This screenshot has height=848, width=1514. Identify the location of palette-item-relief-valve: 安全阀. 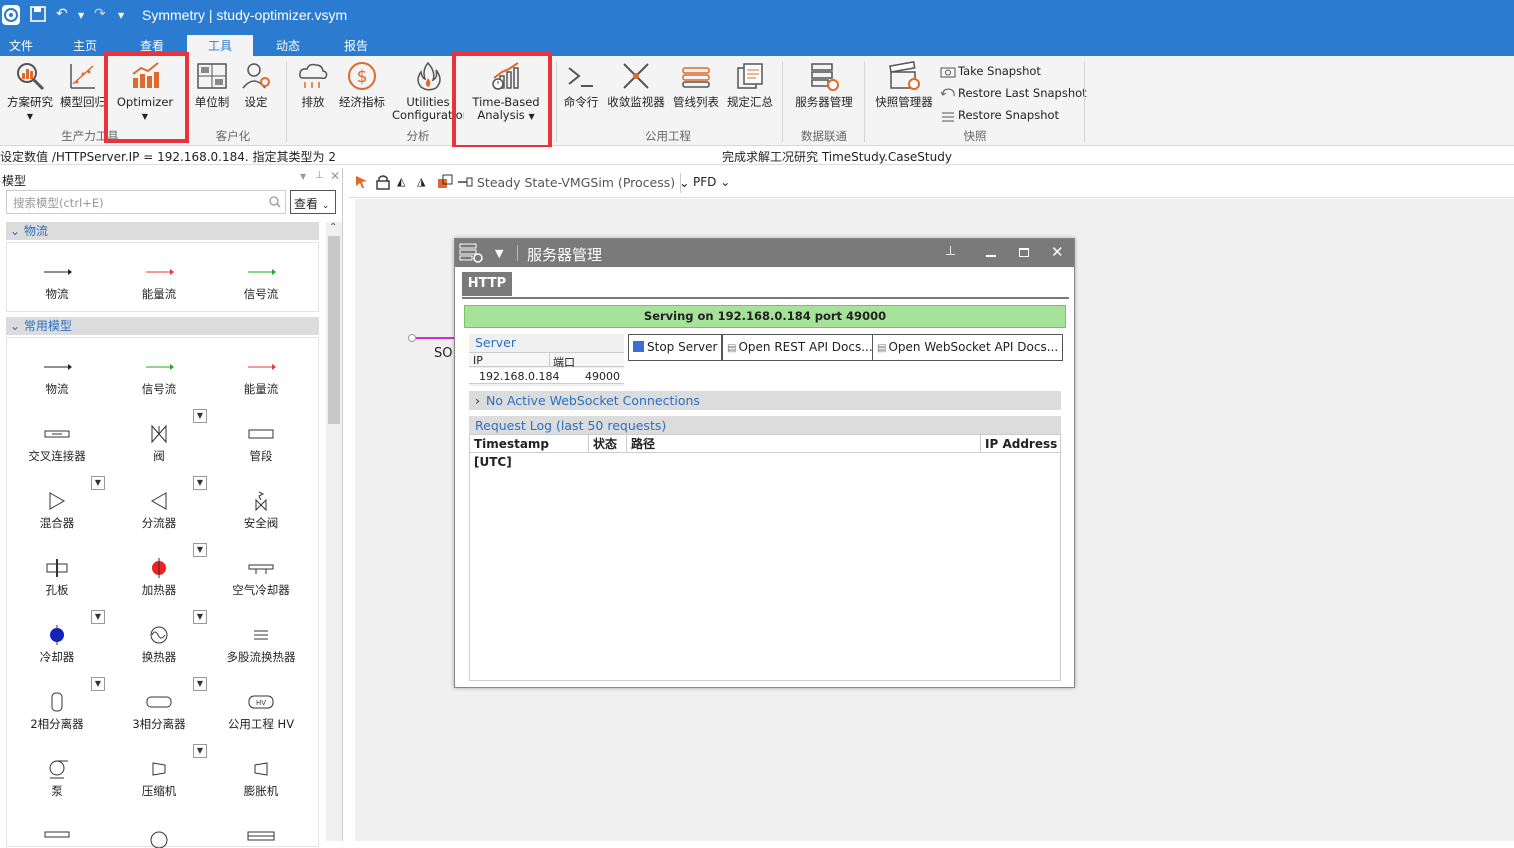
(261, 510).